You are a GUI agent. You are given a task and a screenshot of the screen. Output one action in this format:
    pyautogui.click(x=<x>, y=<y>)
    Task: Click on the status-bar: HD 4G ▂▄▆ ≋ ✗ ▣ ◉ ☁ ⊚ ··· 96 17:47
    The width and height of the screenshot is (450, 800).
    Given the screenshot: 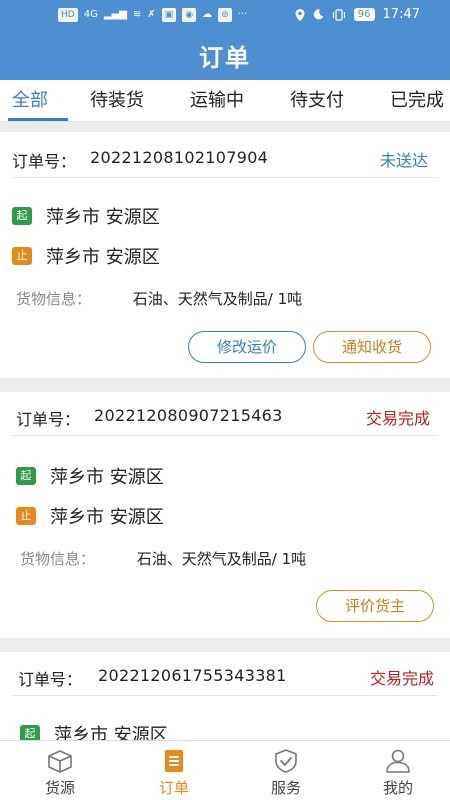 What is the action you would take?
    pyautogui.click(x=225, y=17)
    